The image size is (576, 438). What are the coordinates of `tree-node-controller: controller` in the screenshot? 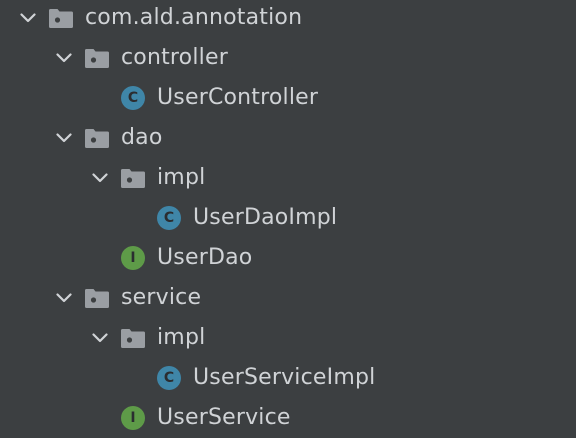 It's located at (288, 58).